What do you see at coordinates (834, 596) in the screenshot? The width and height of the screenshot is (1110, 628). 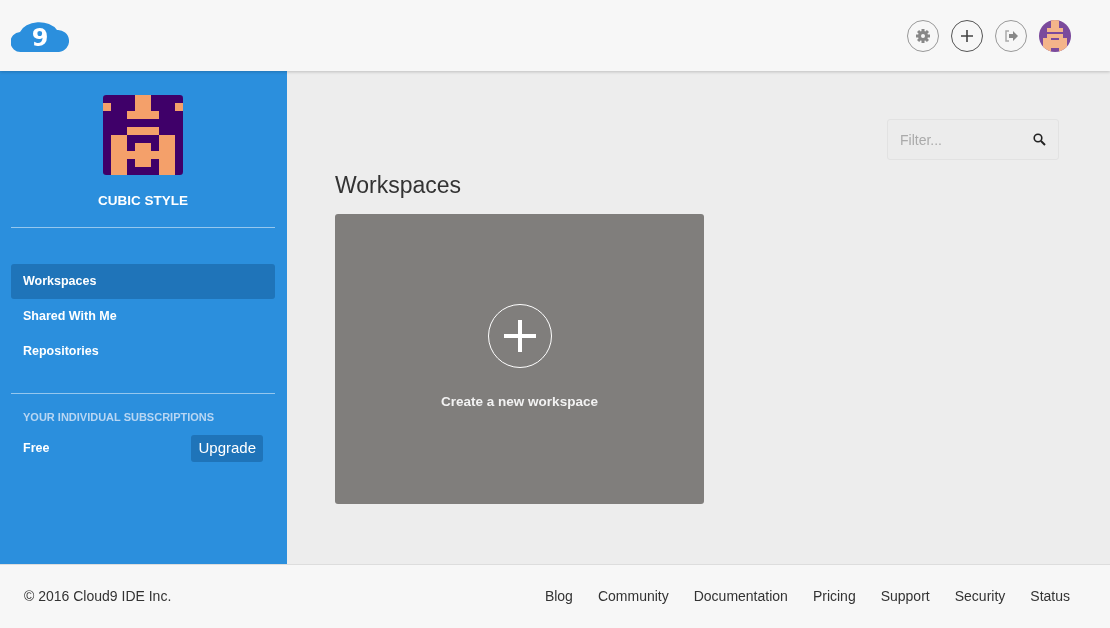 I see `footer-link: Pricing` at bounding box center [834, 596].